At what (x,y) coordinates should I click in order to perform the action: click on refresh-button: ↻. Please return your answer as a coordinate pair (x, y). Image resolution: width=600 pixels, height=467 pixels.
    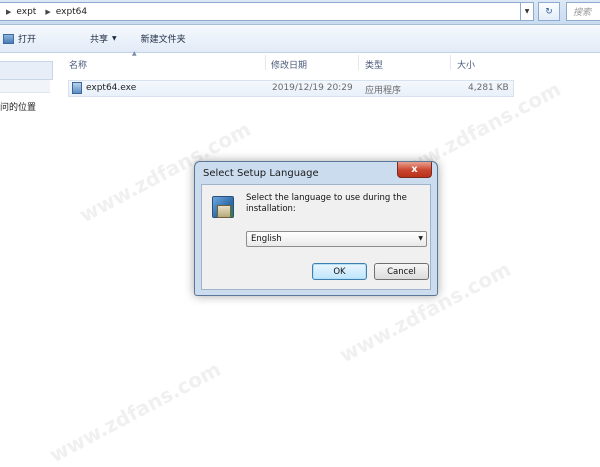
    Looking at the image, I should click on (549, 11).